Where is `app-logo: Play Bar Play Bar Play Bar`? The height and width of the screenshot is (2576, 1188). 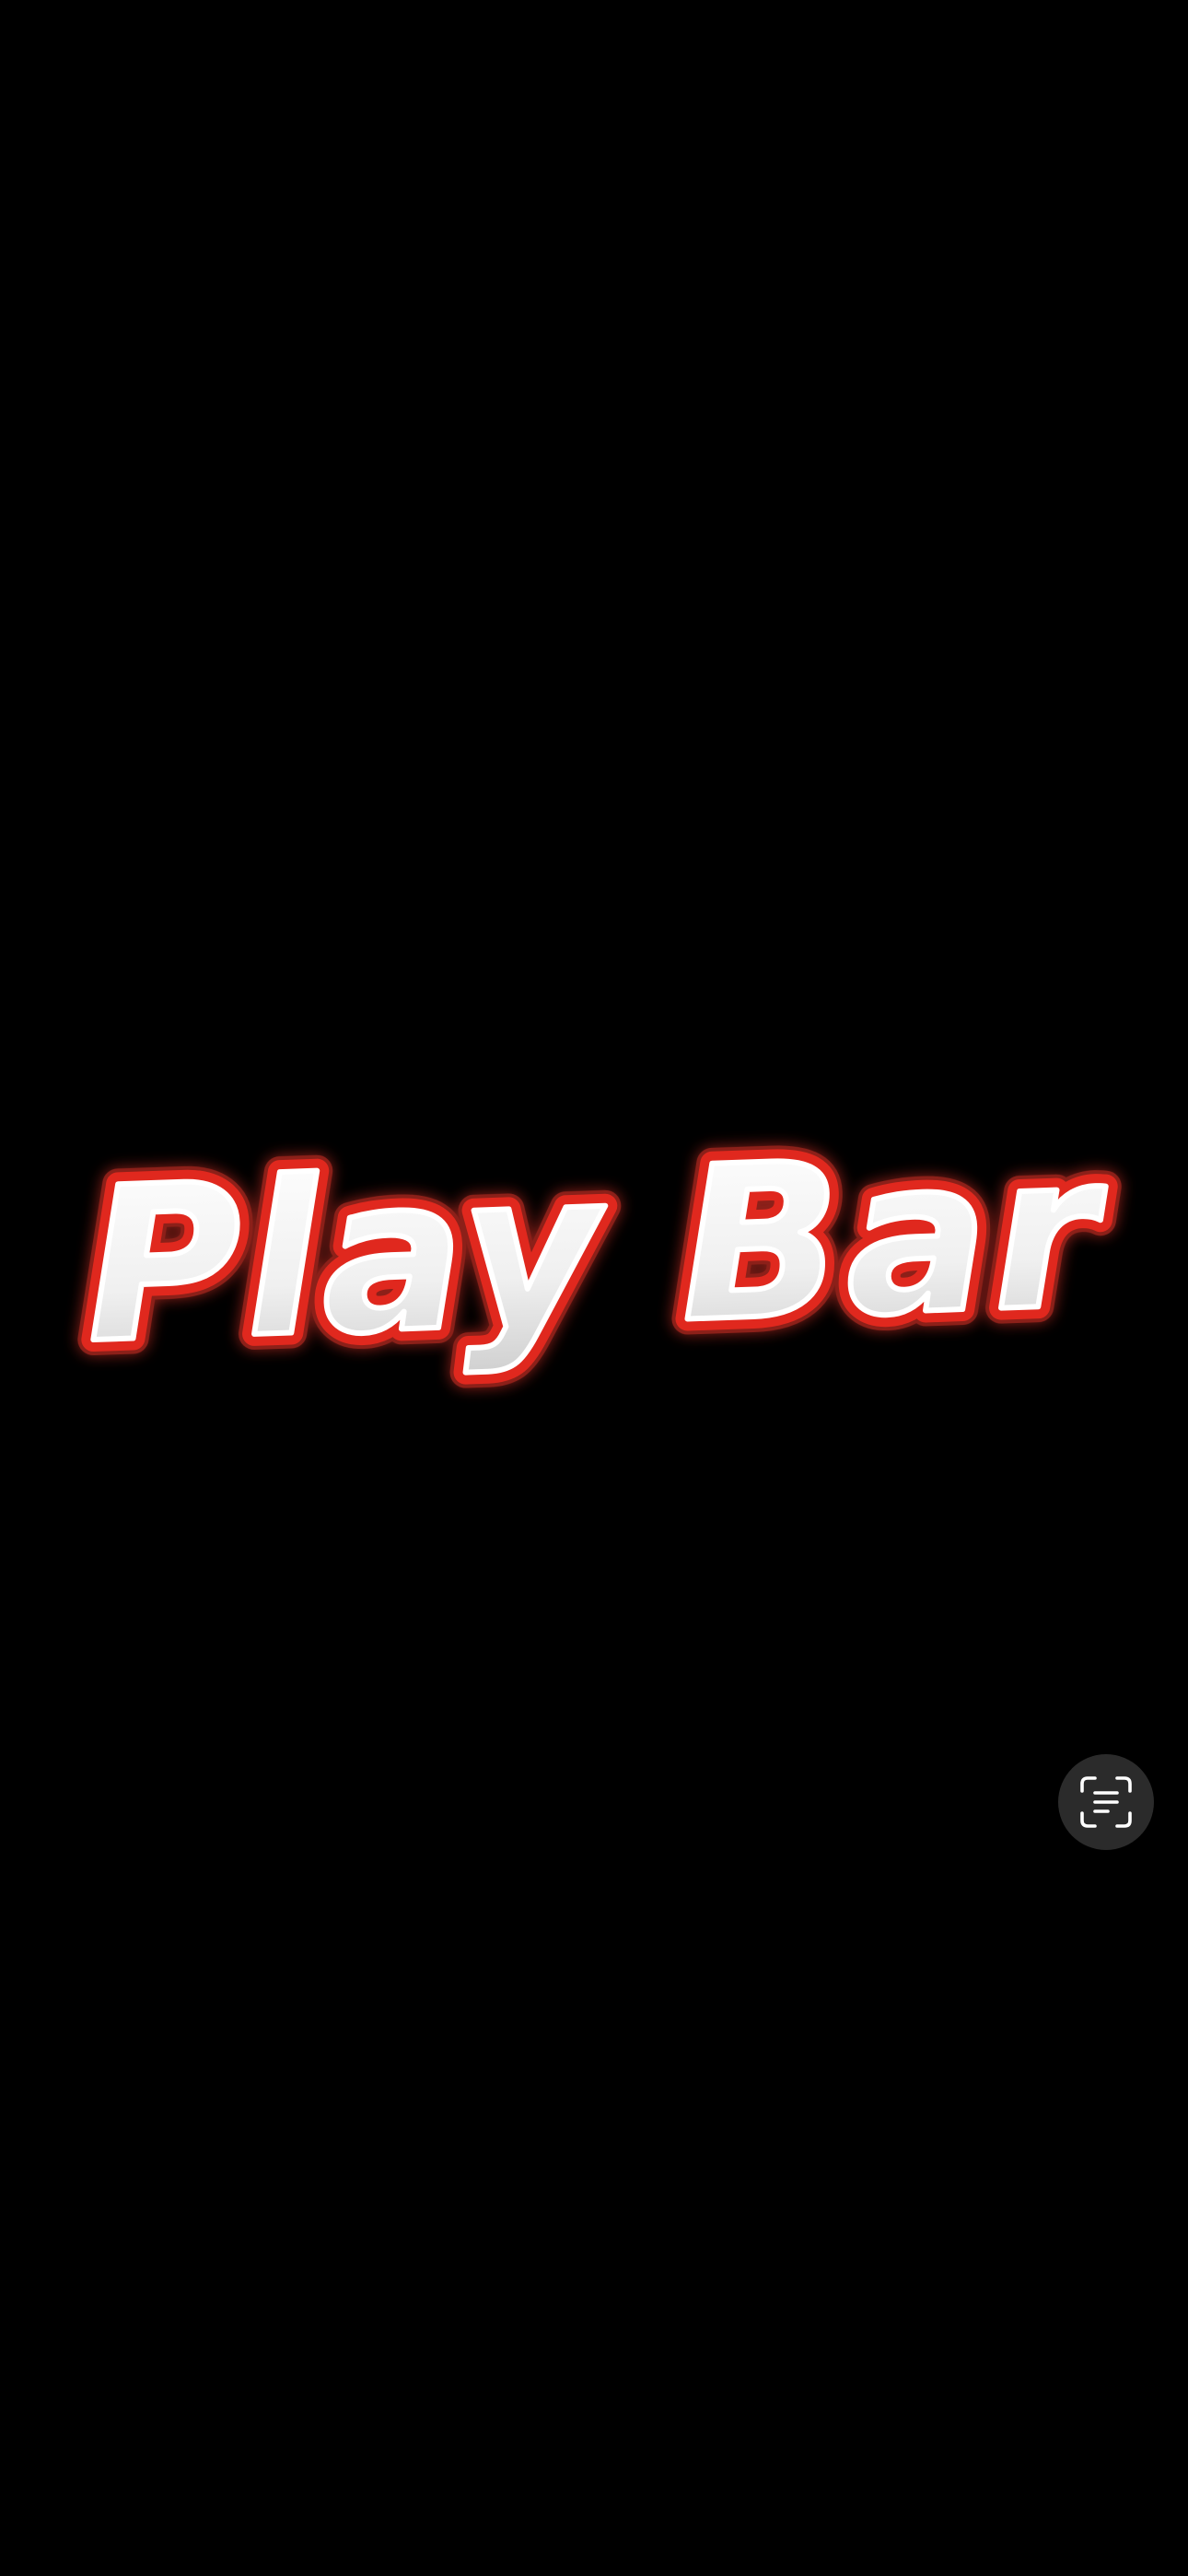
app-logo: Play Bar Play Bar Play Bar is located at coordinates (594, 1271).